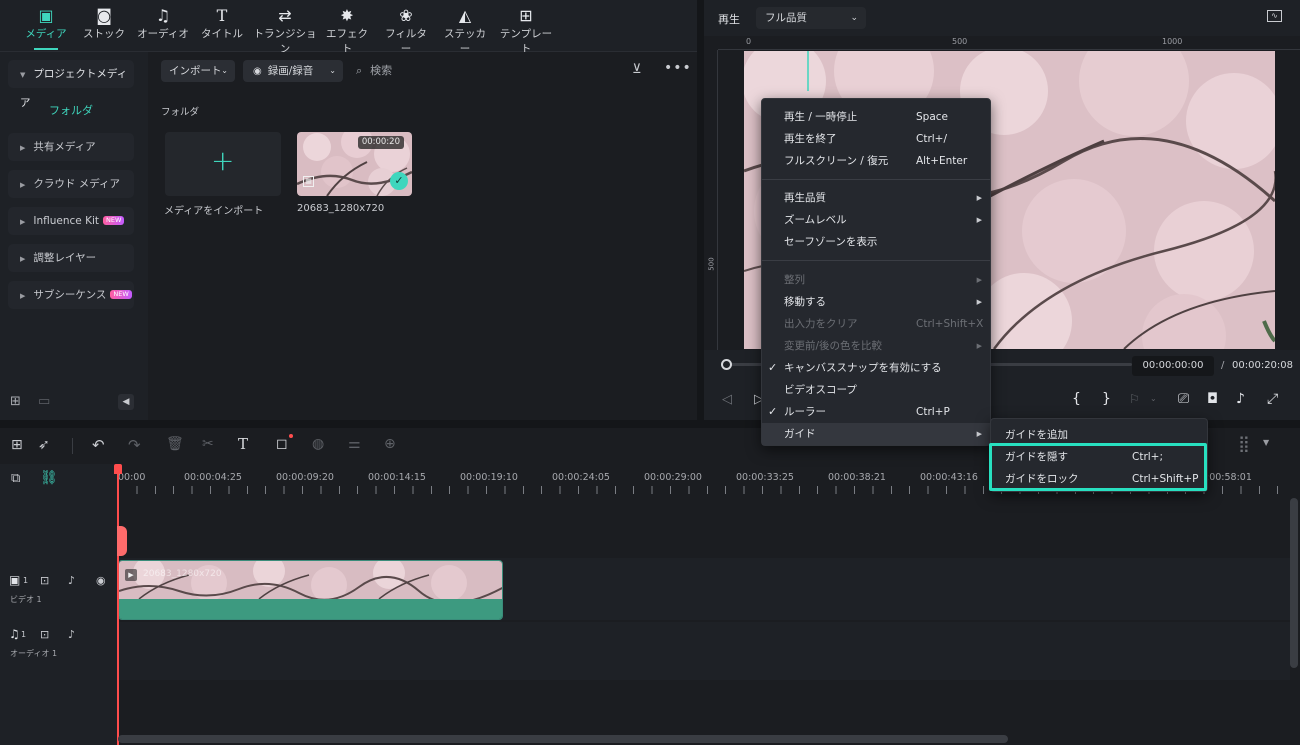  What do you see at coordinates (44, 401) in the screenshot?
I see `folder-icon: ▭` at bounding box center [44, 401].